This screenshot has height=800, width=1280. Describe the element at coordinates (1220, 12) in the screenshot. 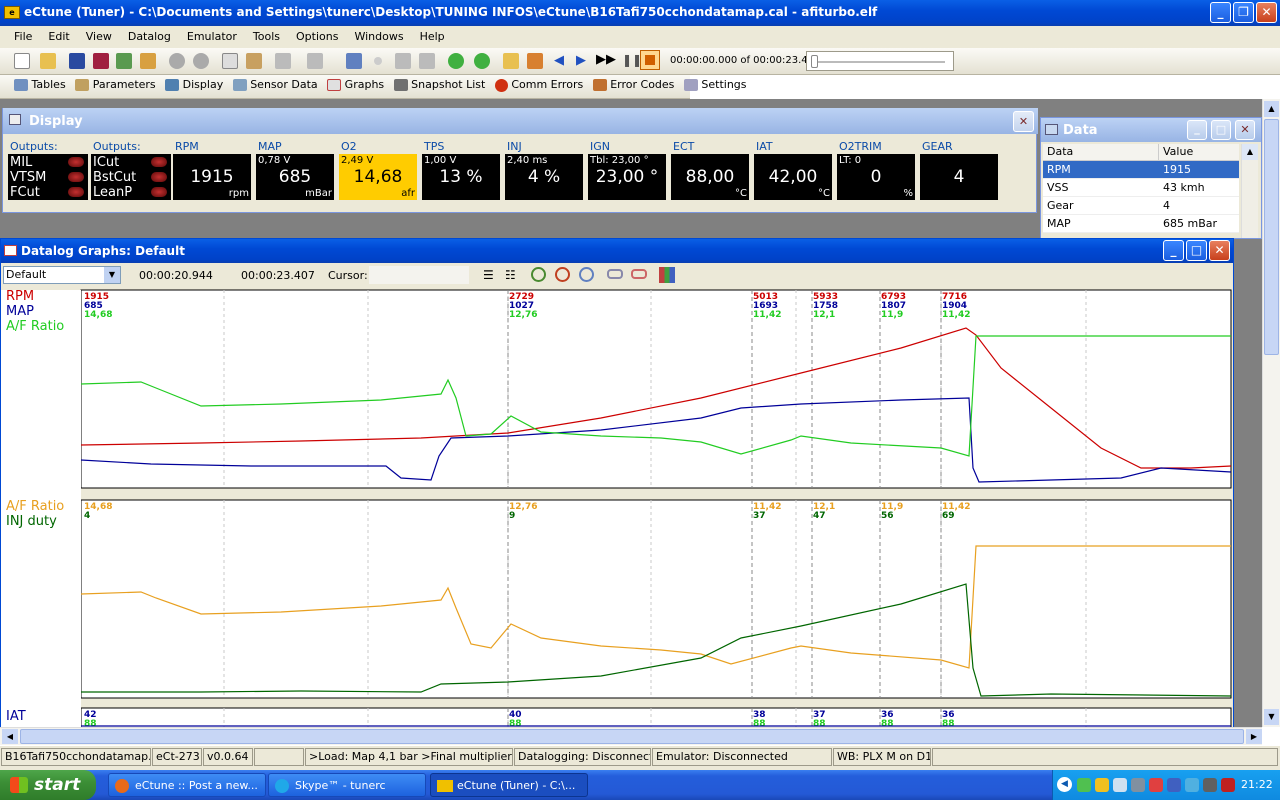

I see `minimize-icon: _` at that location.